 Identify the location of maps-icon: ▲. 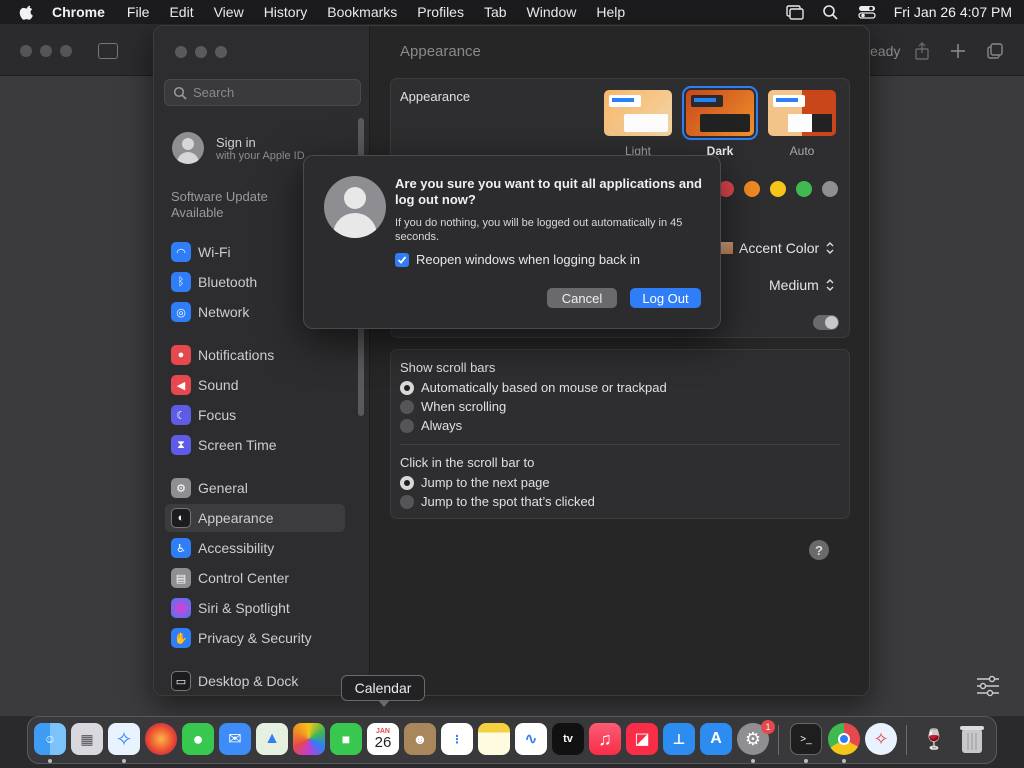
(272, 739).